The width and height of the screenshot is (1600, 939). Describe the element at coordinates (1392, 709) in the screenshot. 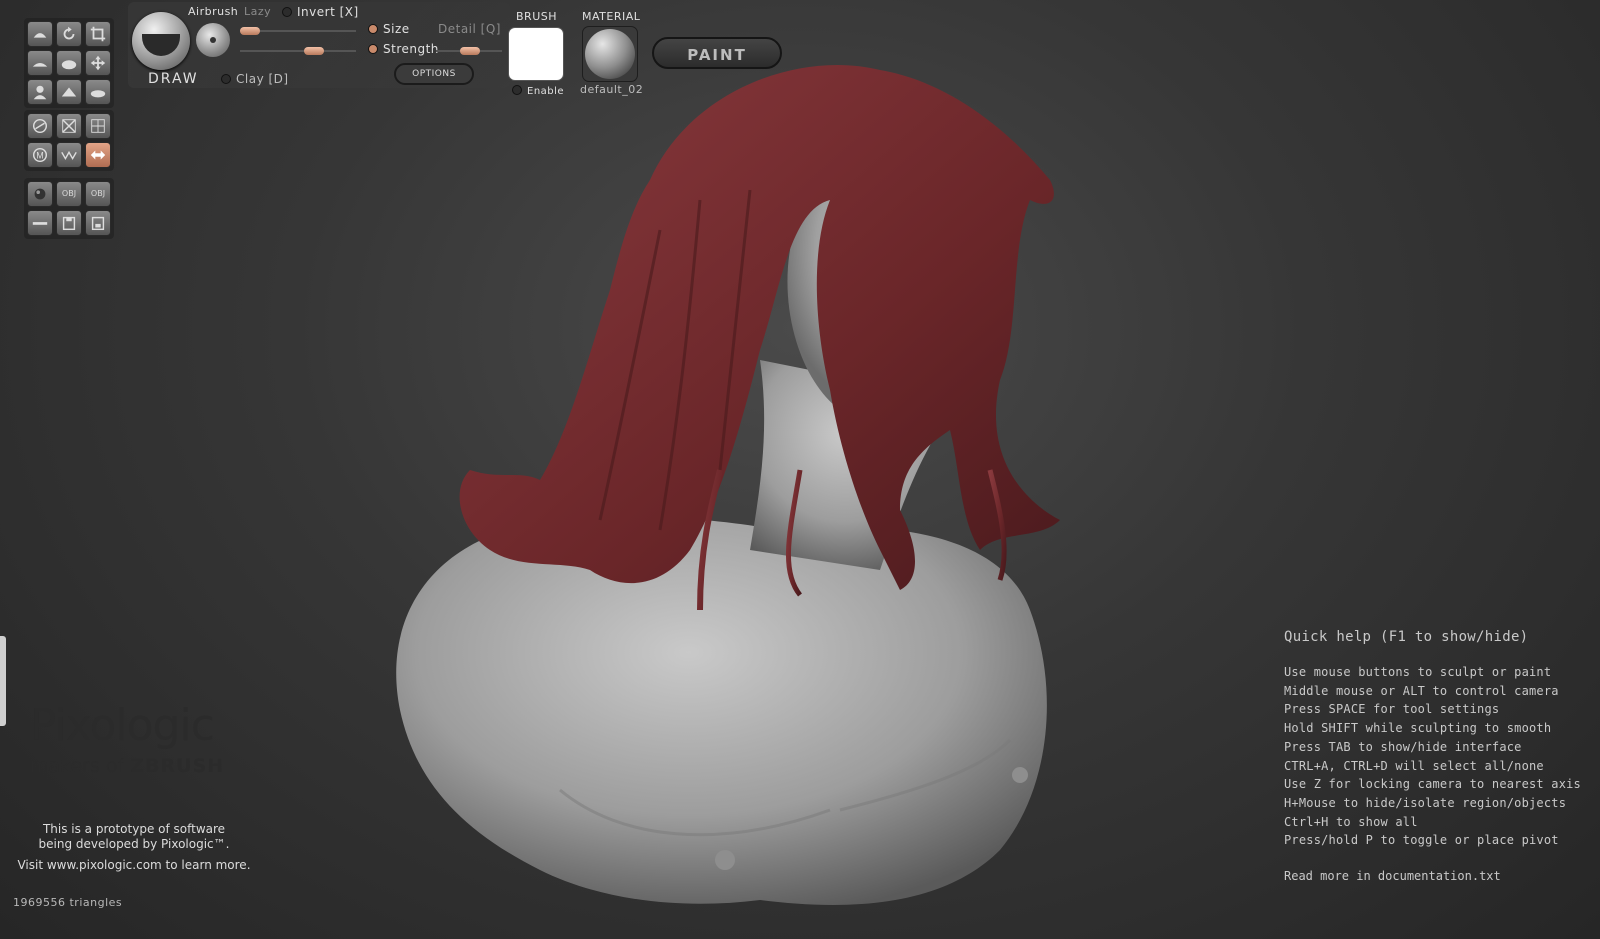

I see `help-line: Press SPACE for tool settings` at that location.